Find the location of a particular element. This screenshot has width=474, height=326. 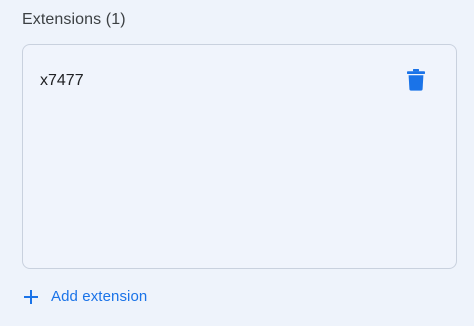

add-extension-label: Add extension is located at coordinates (99, 296).